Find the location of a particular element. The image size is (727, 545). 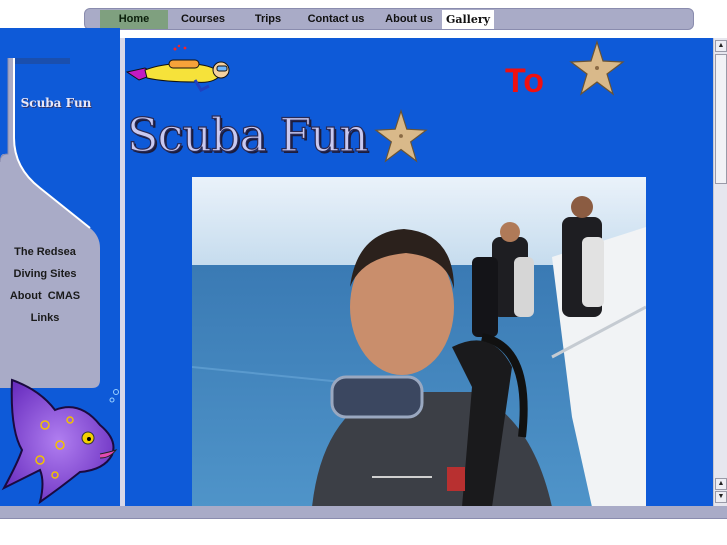

vertical-scrollbar: ▲ ▲ ▼ is located at coordinates (720, 272).